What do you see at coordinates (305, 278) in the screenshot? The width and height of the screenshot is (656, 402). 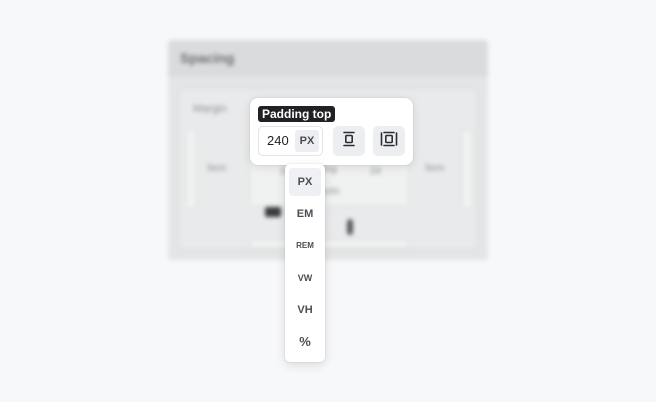 I see `unit-option-vw: VW` at bounding box center [305, 278].